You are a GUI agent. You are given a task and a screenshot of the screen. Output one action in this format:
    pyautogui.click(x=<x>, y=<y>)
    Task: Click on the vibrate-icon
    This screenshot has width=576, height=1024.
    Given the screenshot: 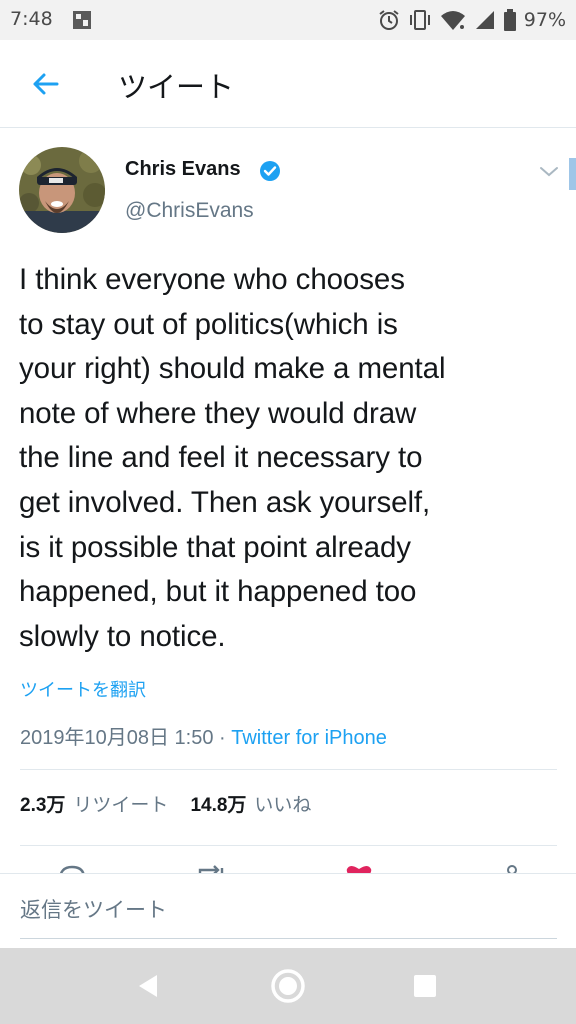 What is the action you would take?
    pyautogui.click(x=420, y=20)
    